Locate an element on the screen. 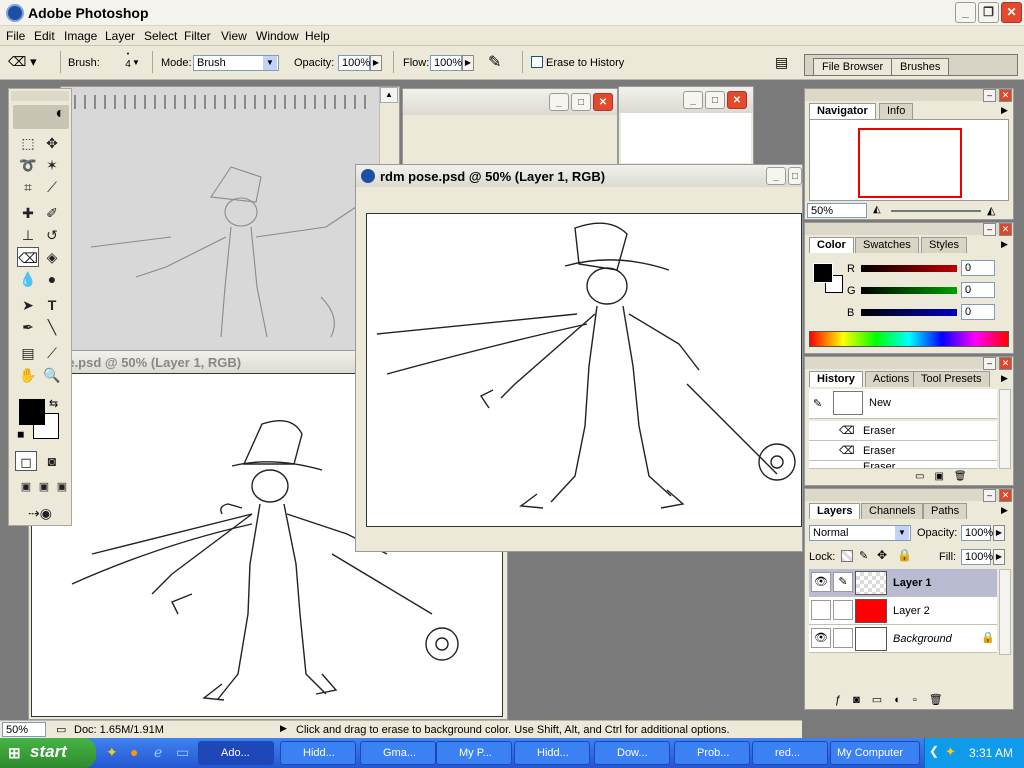 The width and height of the screenshot is (1024, 768). healing-brush-tool-icon: ✚ is located at coordinates (28, 213).